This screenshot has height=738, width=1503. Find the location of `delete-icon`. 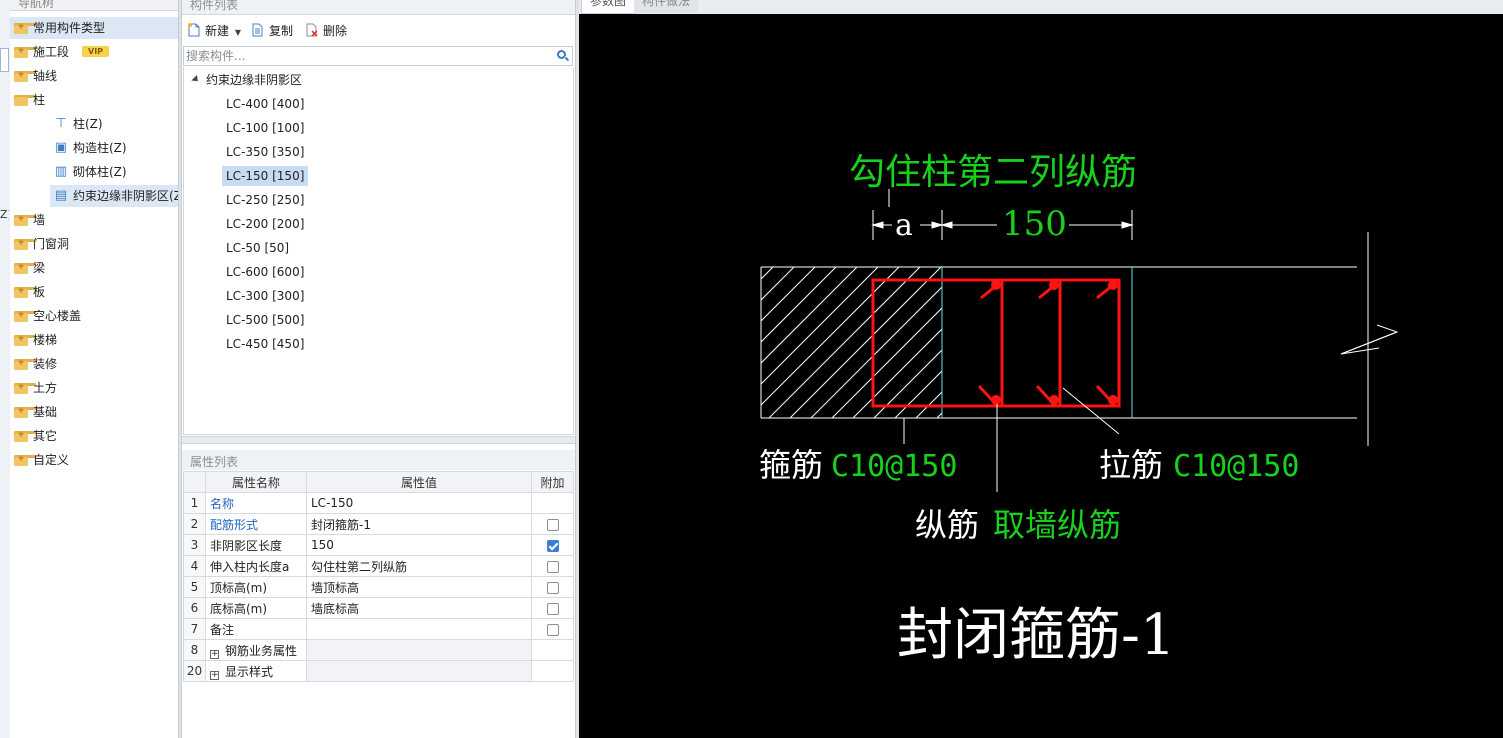

delete-icon is located at coordinates (312, 30).